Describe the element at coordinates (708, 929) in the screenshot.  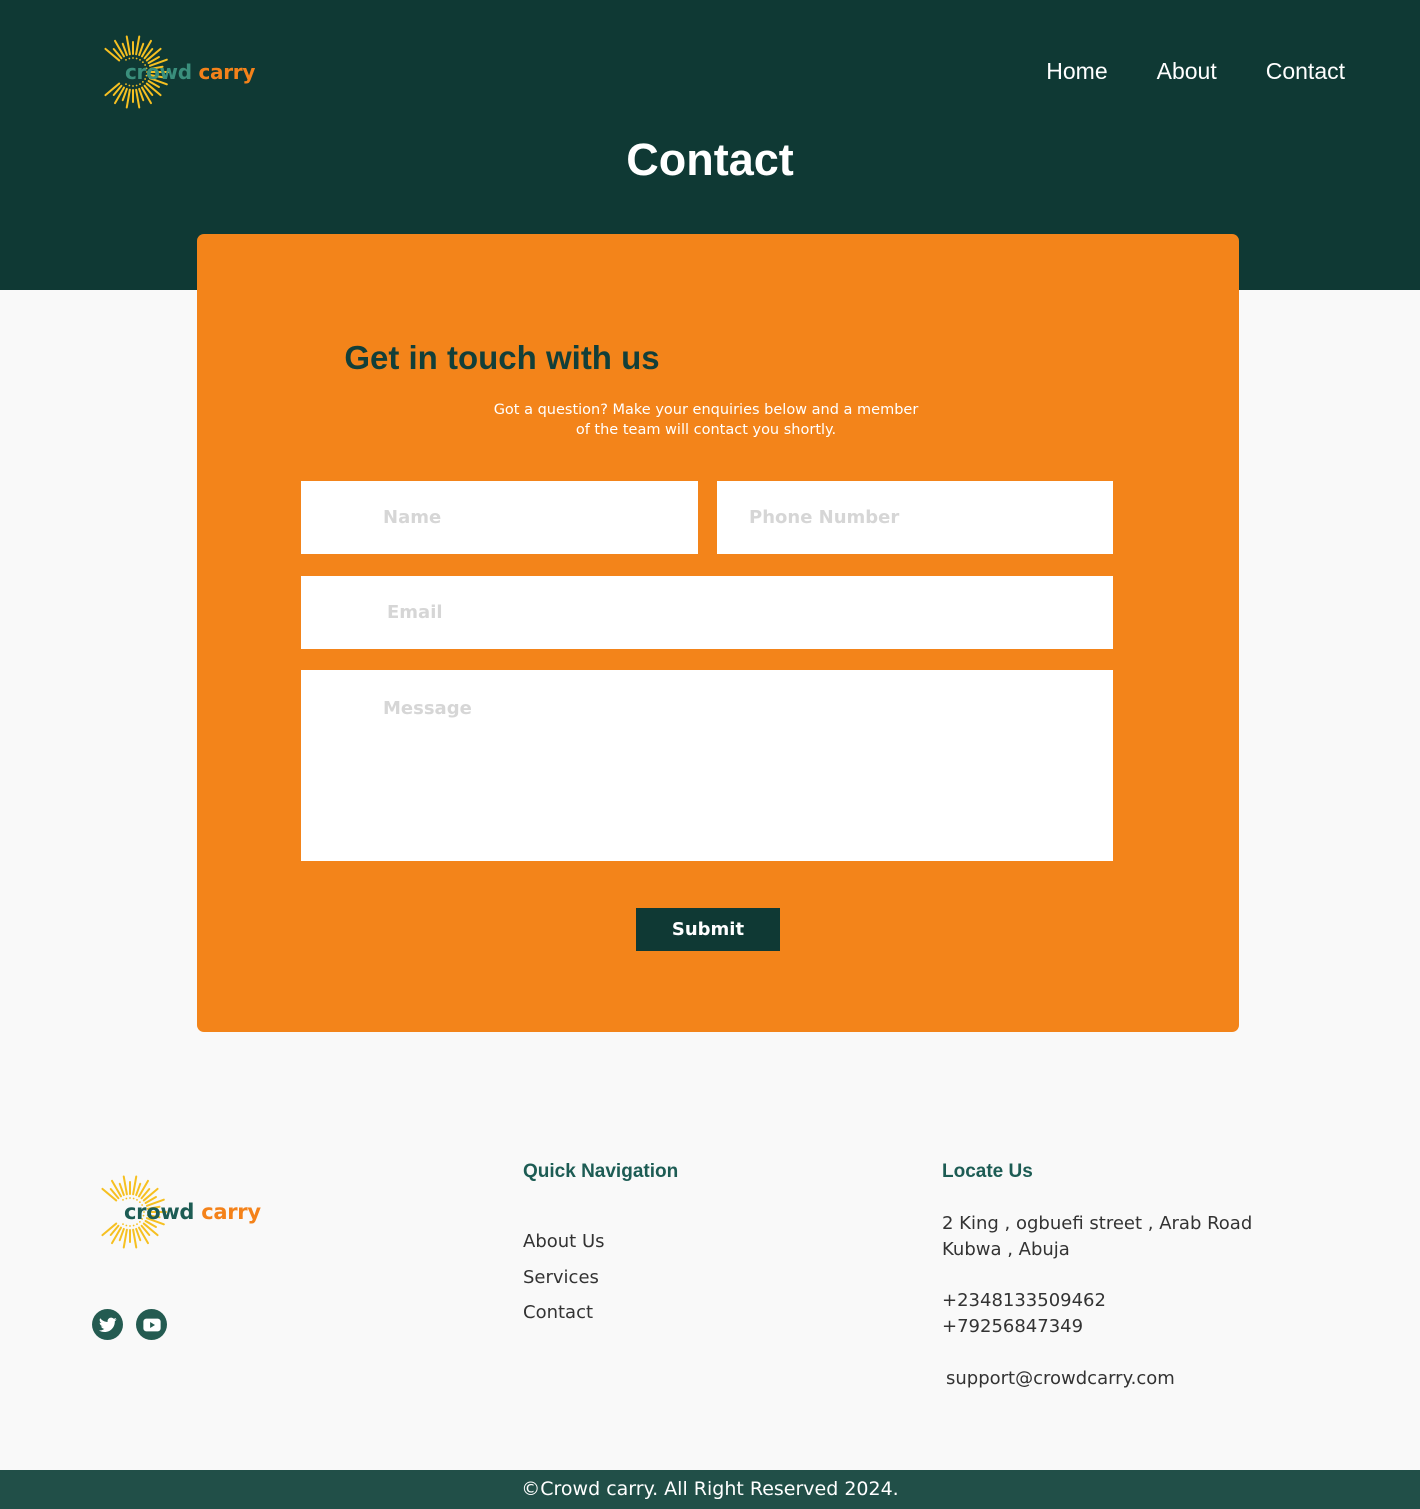
I see `submit-button: Submit` at that location.